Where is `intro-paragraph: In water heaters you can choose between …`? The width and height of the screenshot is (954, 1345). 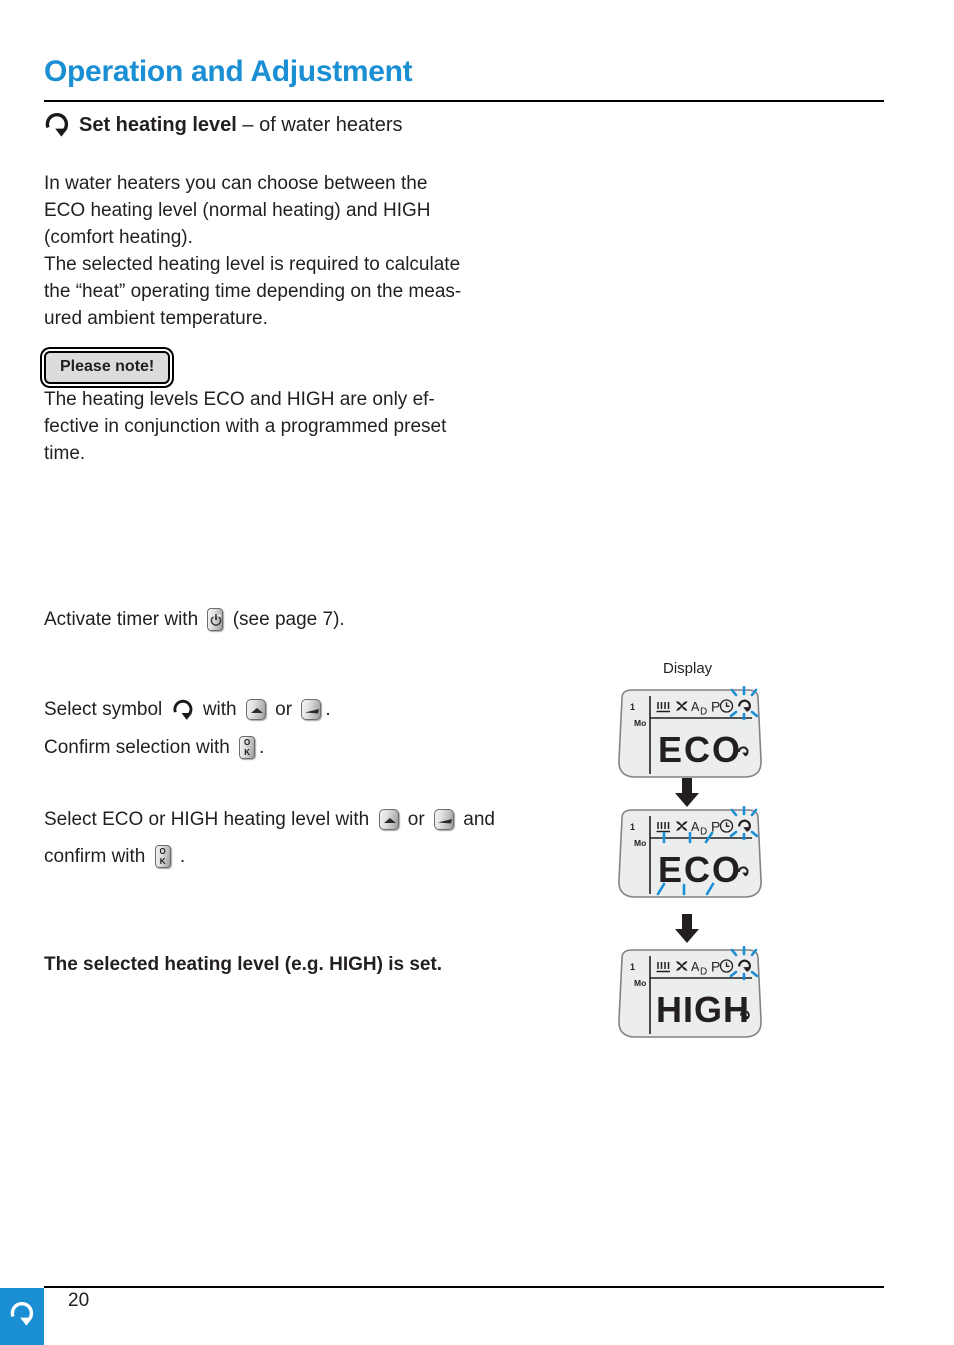 intro-paragraph: In water heaters you can choose between … is located at coordinates (253, 251).